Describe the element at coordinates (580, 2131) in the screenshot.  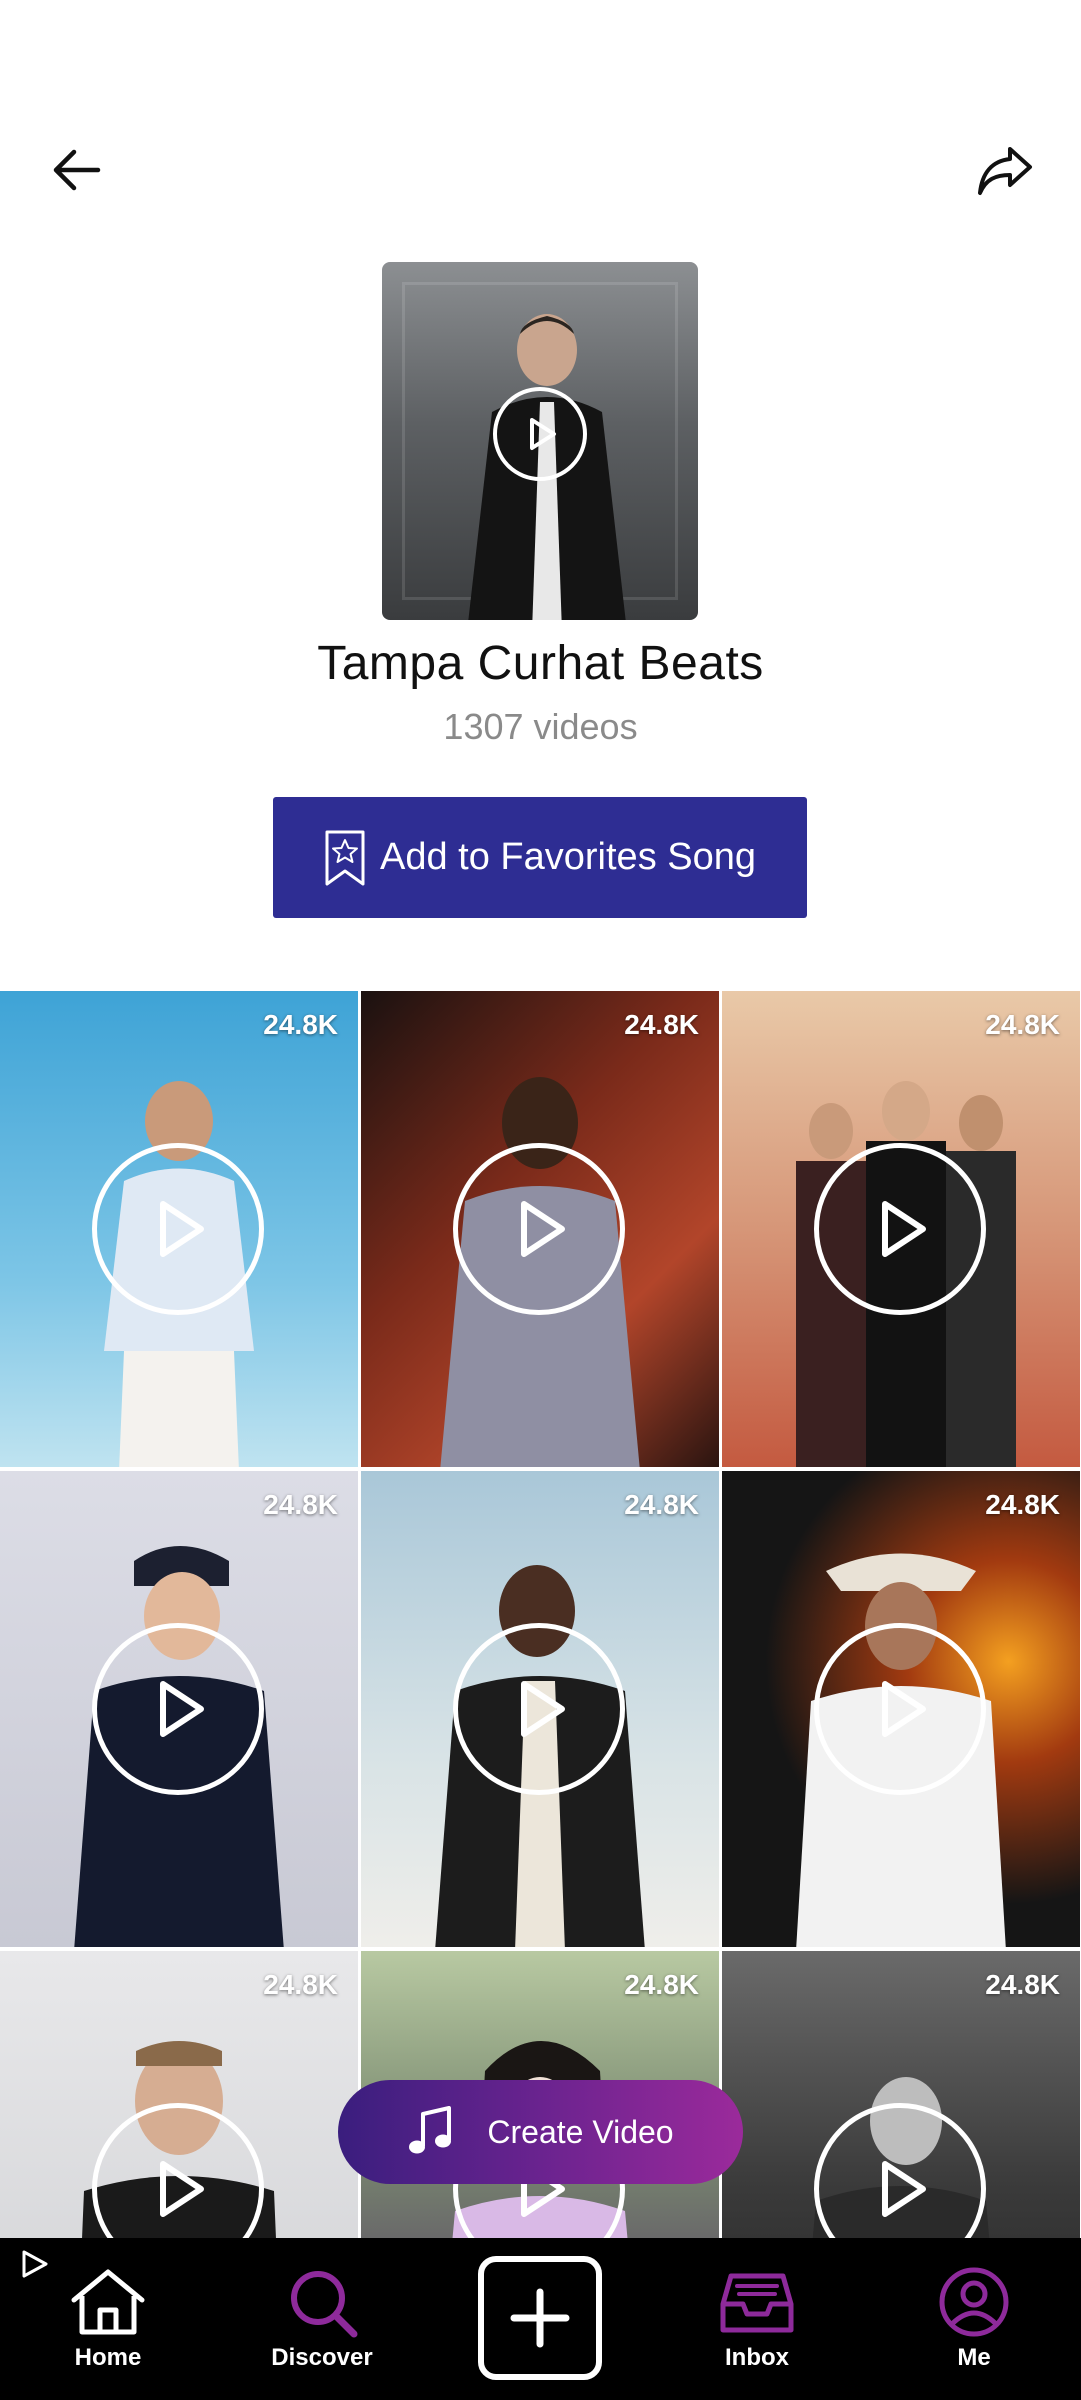
I see `create-video-label: Create Video` at that location.